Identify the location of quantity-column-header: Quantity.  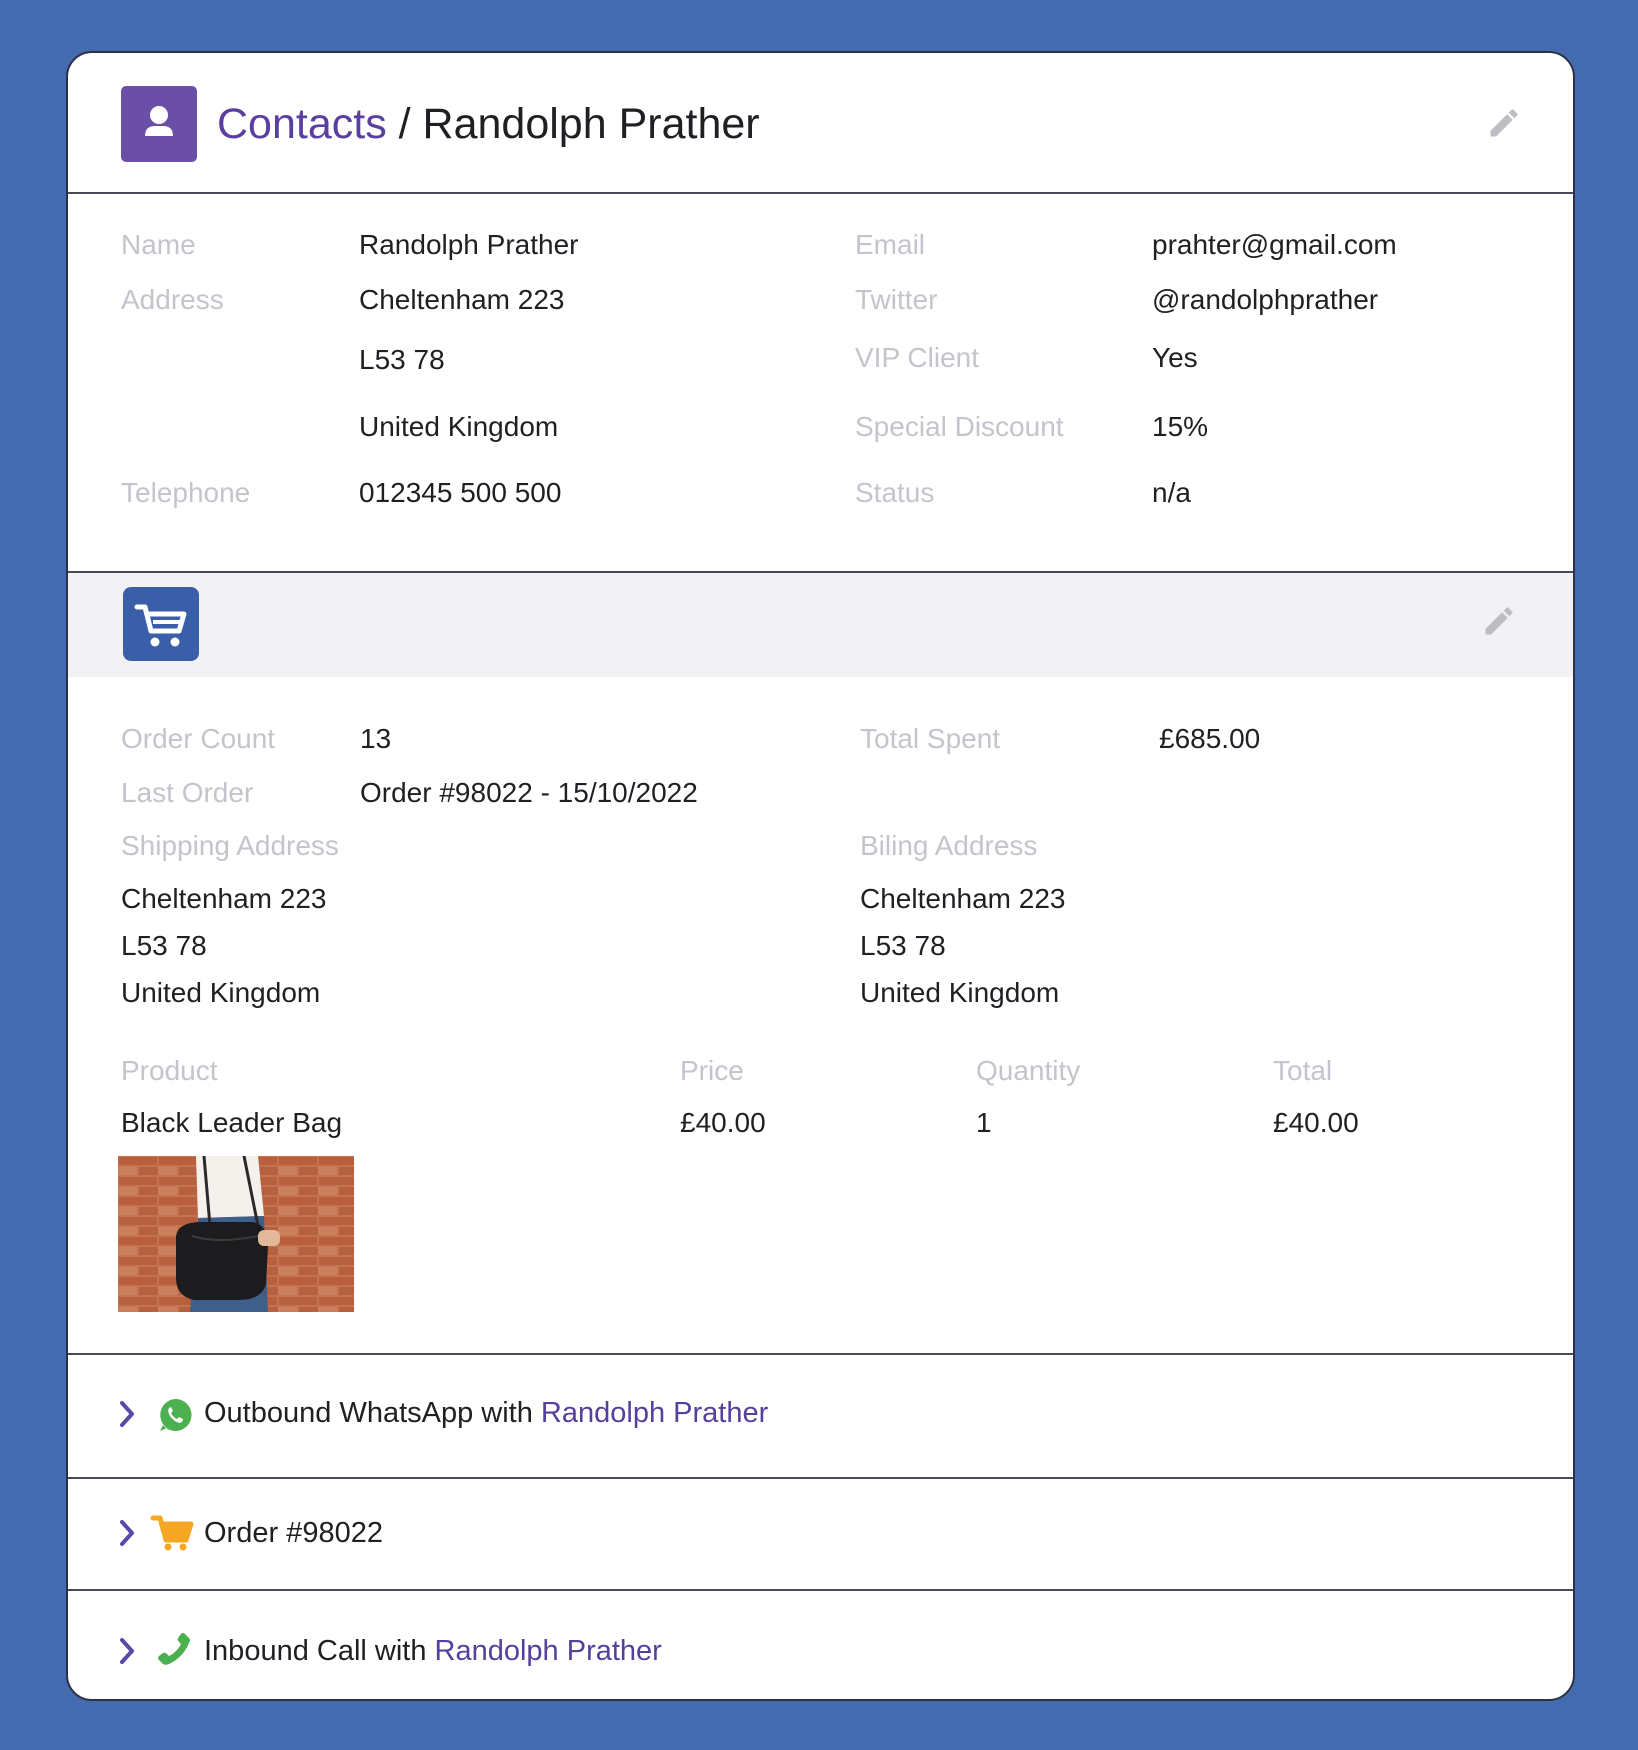
(1028, 1070).